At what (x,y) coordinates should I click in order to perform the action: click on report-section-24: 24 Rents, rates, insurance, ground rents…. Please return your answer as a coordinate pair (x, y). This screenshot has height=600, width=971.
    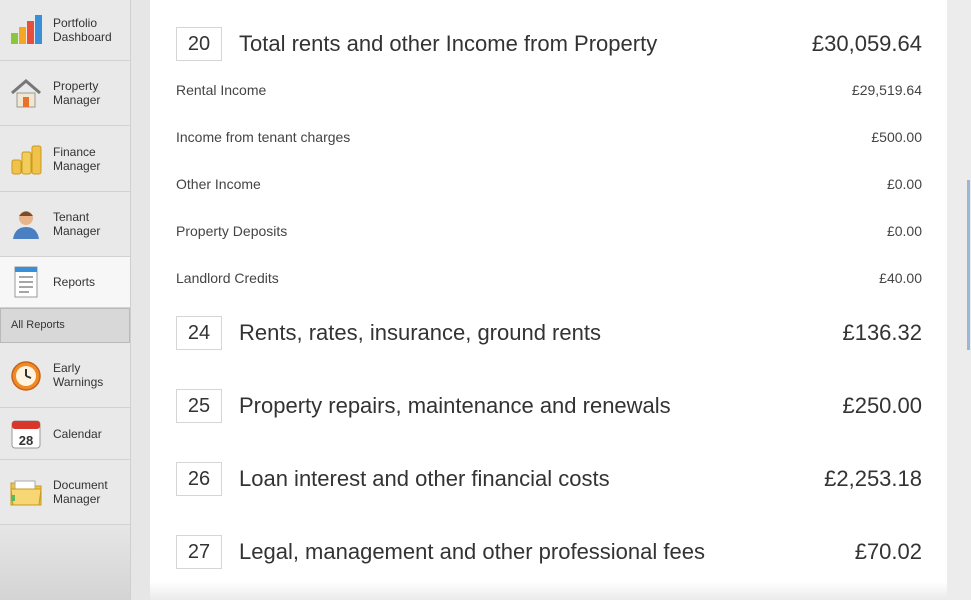
    Looking at the image, I should click on (548, 334).